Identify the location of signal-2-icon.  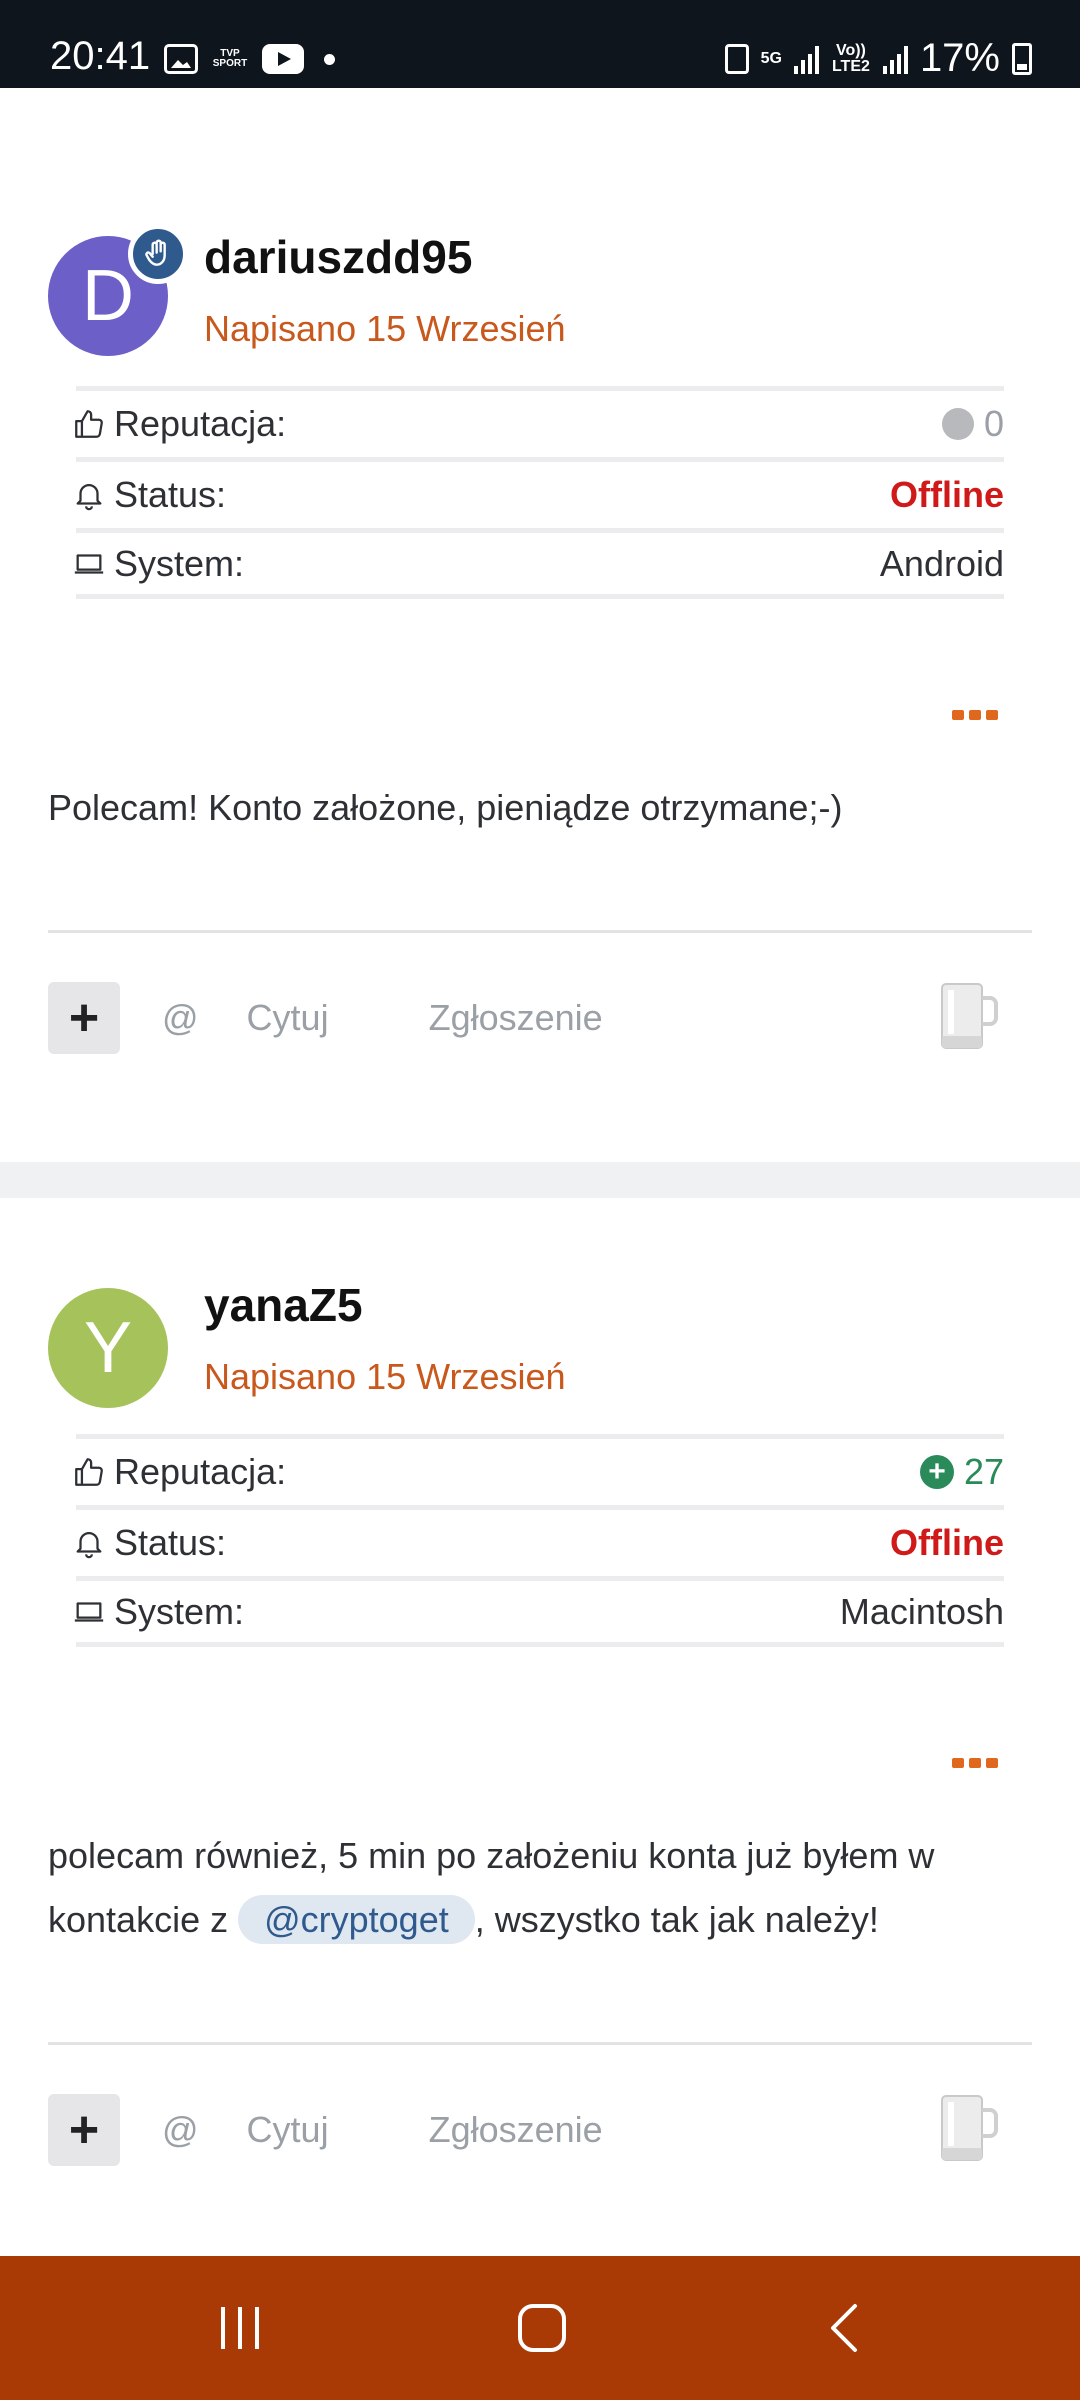
(895, 59).